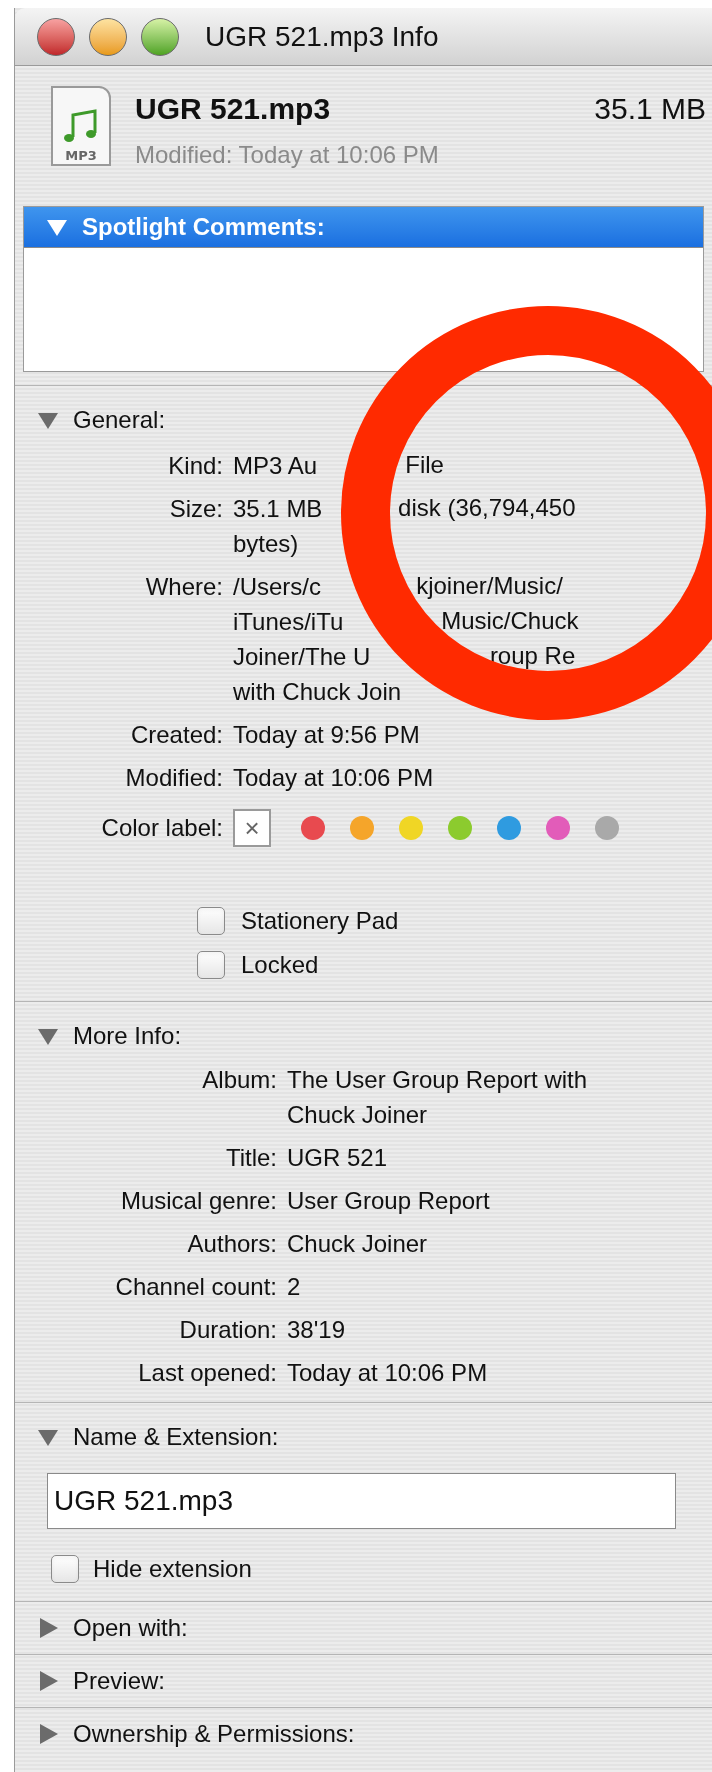 The height and width of the screenshot is (1772, 712). I want to click on file-size: 35.1 MB, so click(650, 109).